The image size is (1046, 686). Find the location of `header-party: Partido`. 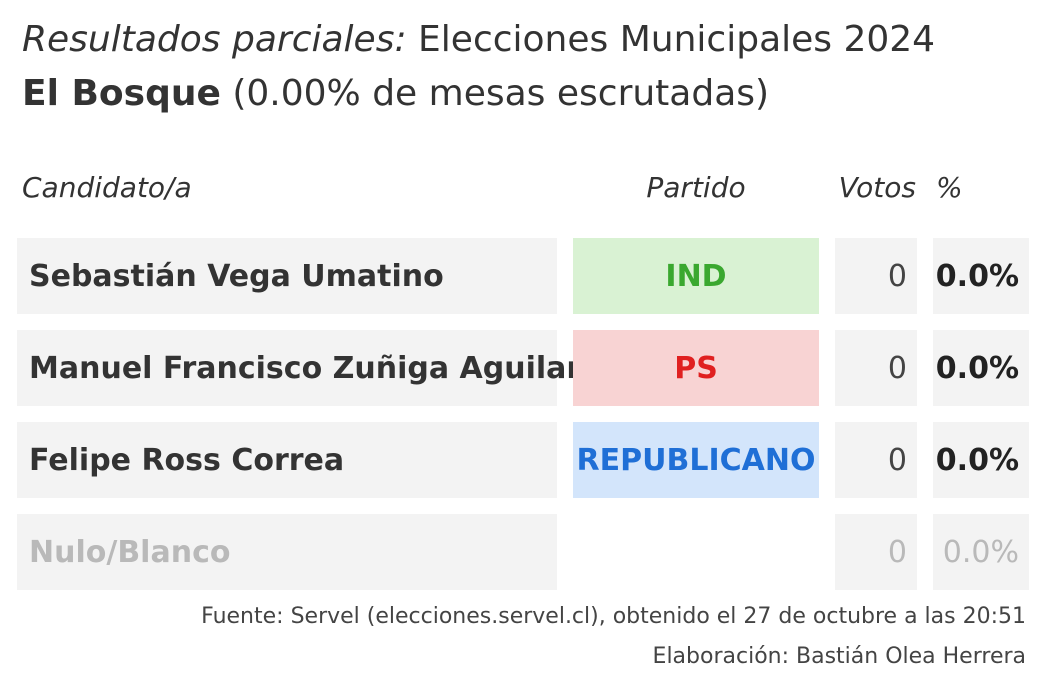

header-party: Partido is located at coordinates (696, 187).